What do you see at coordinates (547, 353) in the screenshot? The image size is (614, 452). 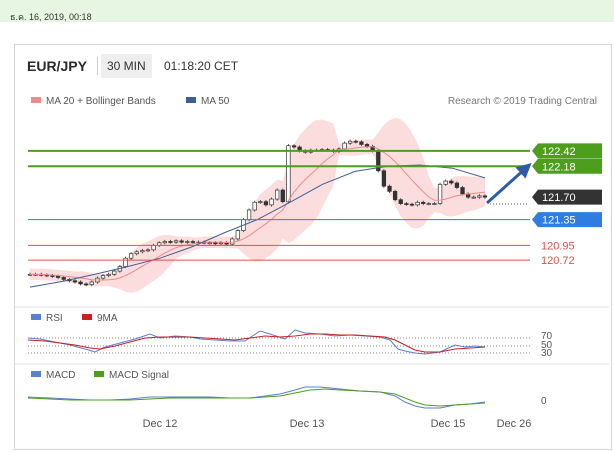 I see `rsi-level-30-label: 30` at bounding box center [547, 353].